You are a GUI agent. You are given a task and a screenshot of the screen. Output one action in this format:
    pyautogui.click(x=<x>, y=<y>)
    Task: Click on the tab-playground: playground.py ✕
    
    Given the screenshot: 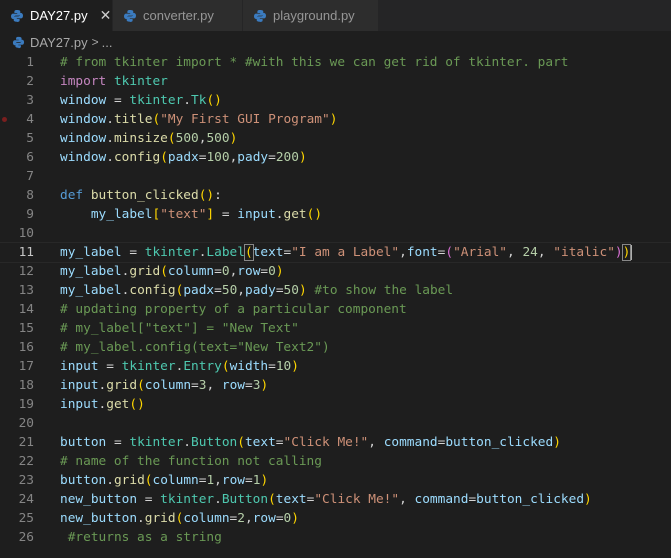 What is the action you would take?
    pyautogui.click(x=311, y=15)
    